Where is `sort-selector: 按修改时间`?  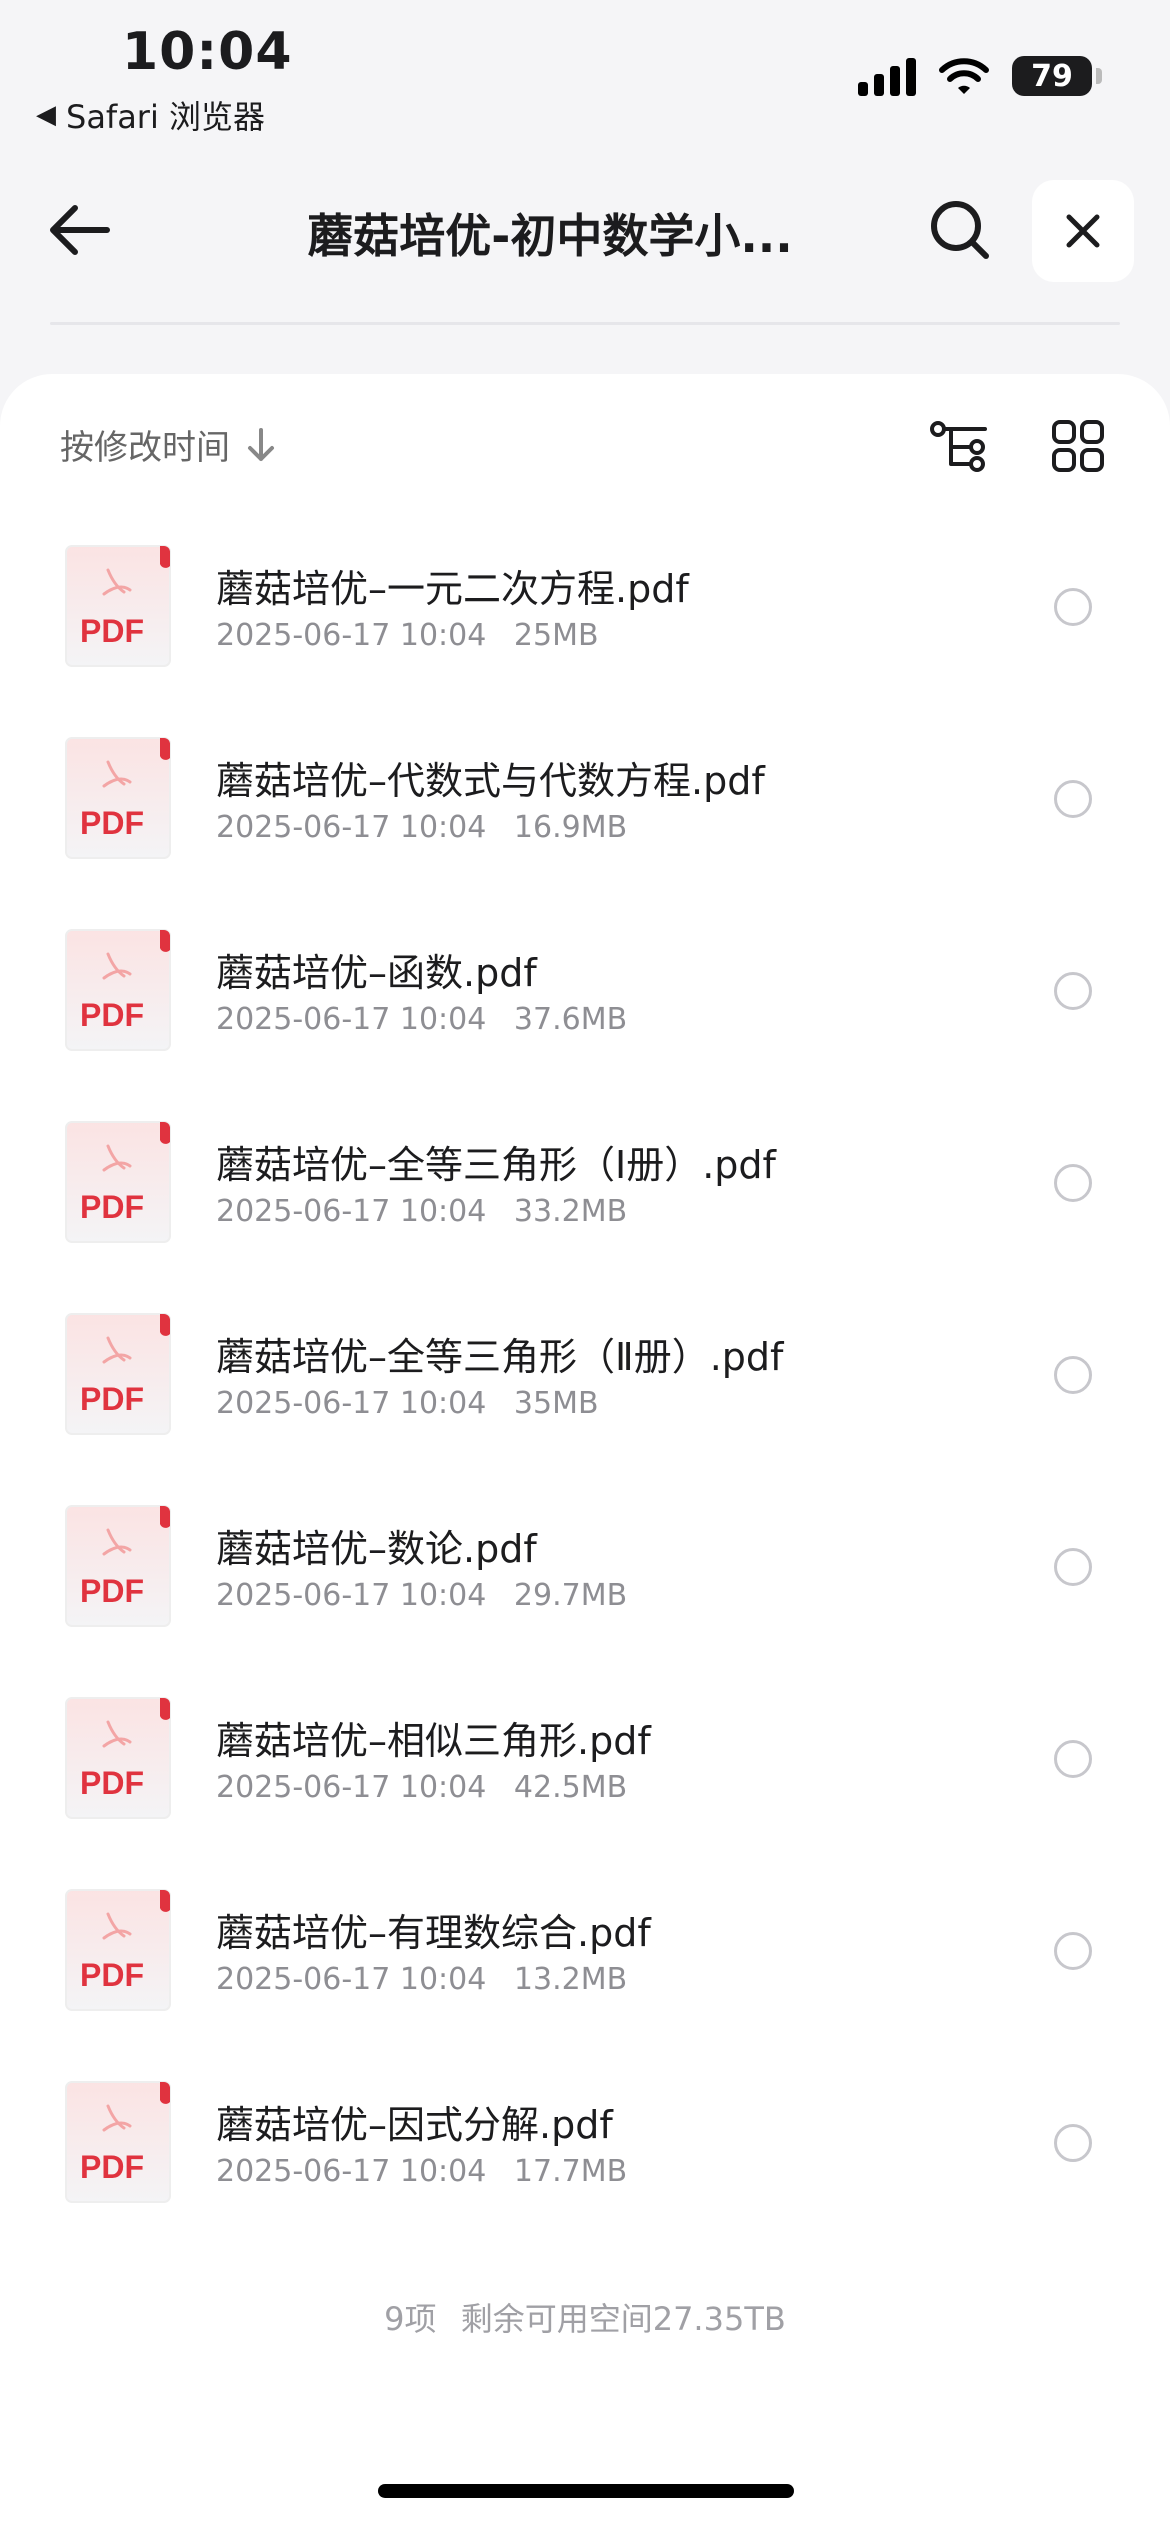 sort-selector: 按修改时间 is located at coordinates (168, 444).